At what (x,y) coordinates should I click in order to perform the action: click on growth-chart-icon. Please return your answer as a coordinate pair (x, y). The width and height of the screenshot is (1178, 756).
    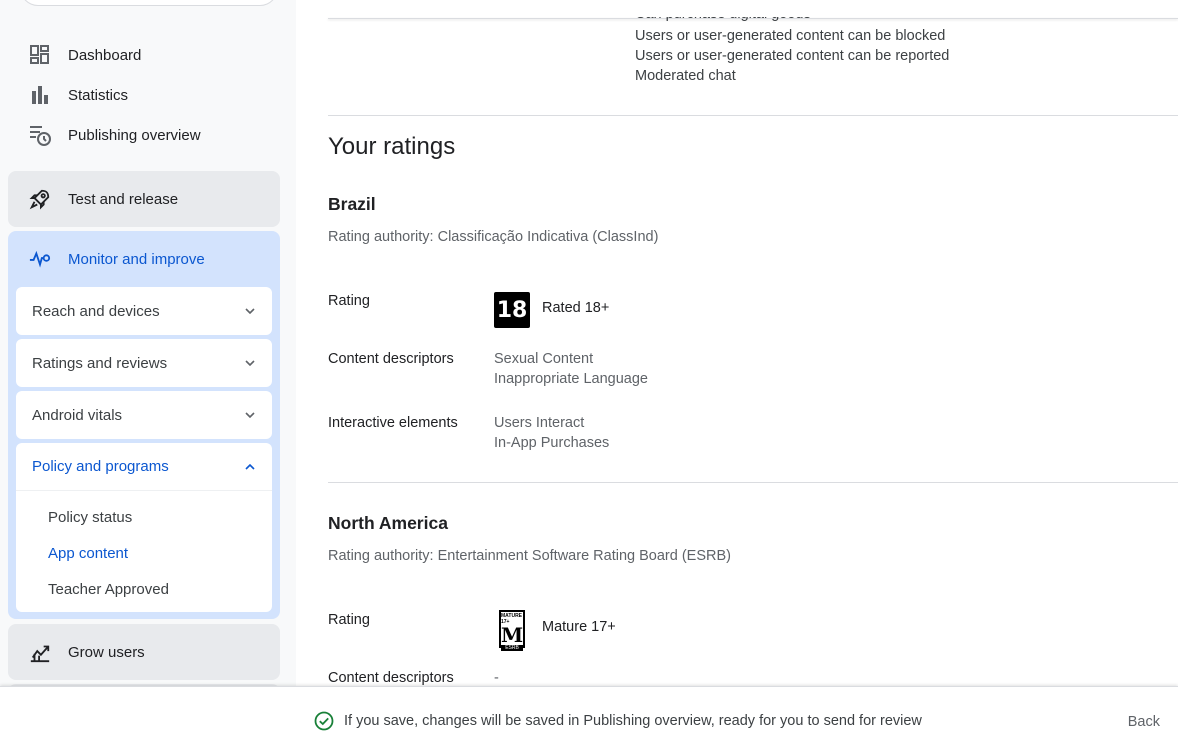
    Looking at the image, I should click on (40, 652).